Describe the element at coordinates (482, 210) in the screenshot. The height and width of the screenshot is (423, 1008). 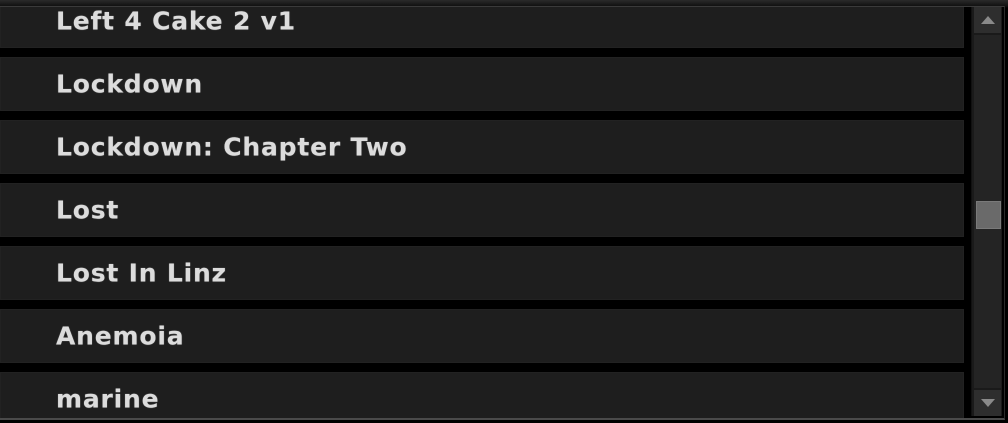
I see `list-item: Lost` at that location.